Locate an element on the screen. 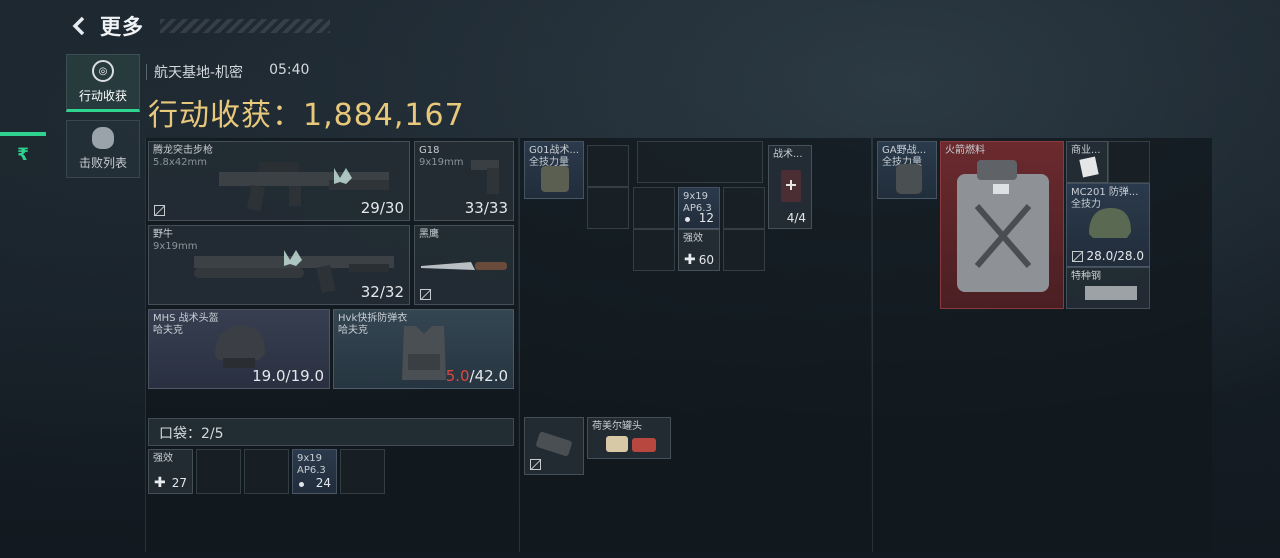 The width and height of the screenshot is (1280, 558). chest-rig-slot: G01战术... 全技力量 is located at coordinates (554, 170).